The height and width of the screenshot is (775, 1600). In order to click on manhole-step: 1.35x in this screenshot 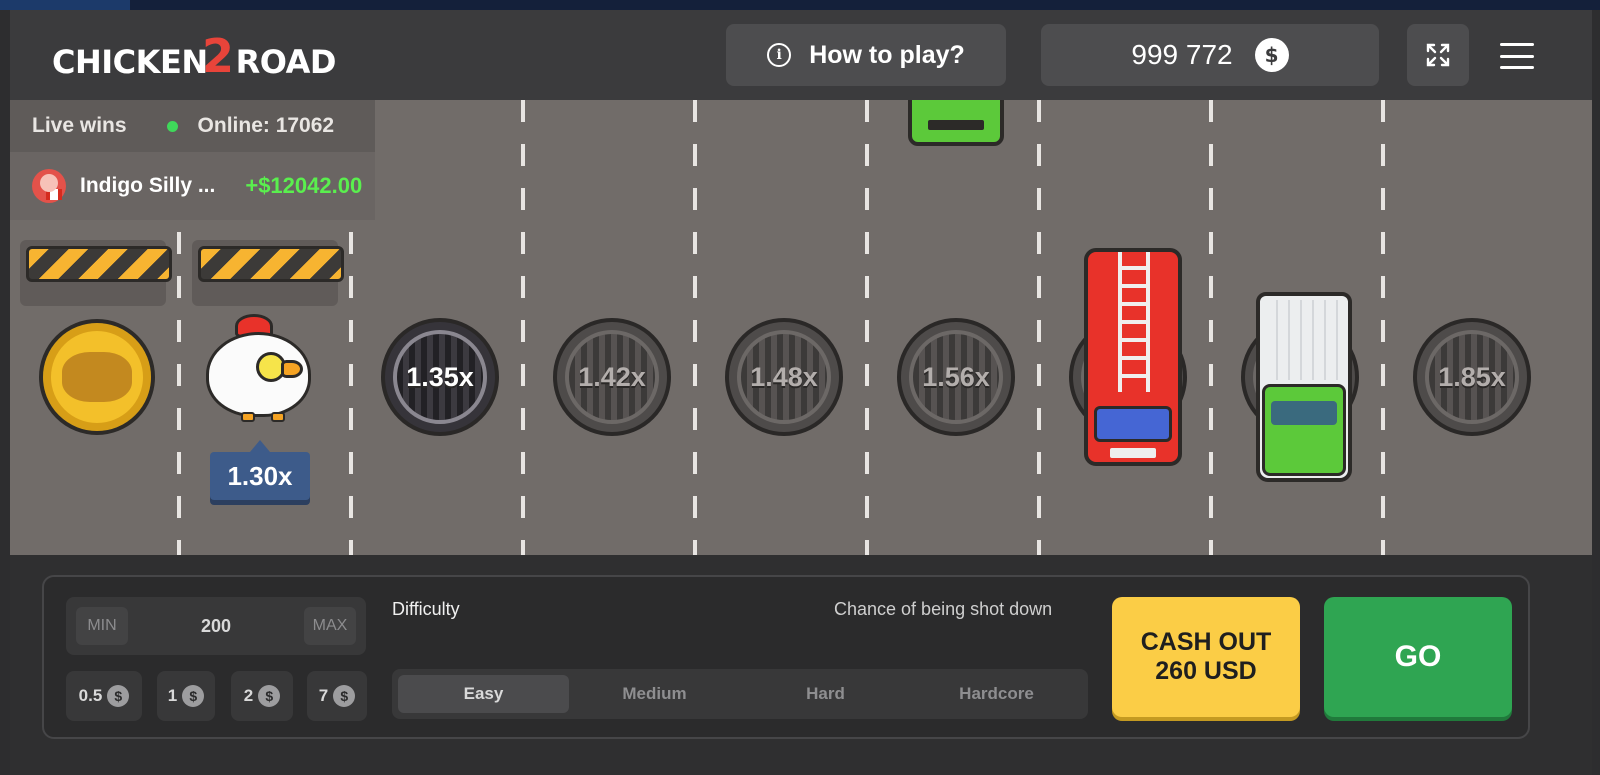, I will do `click(440, 377)`.